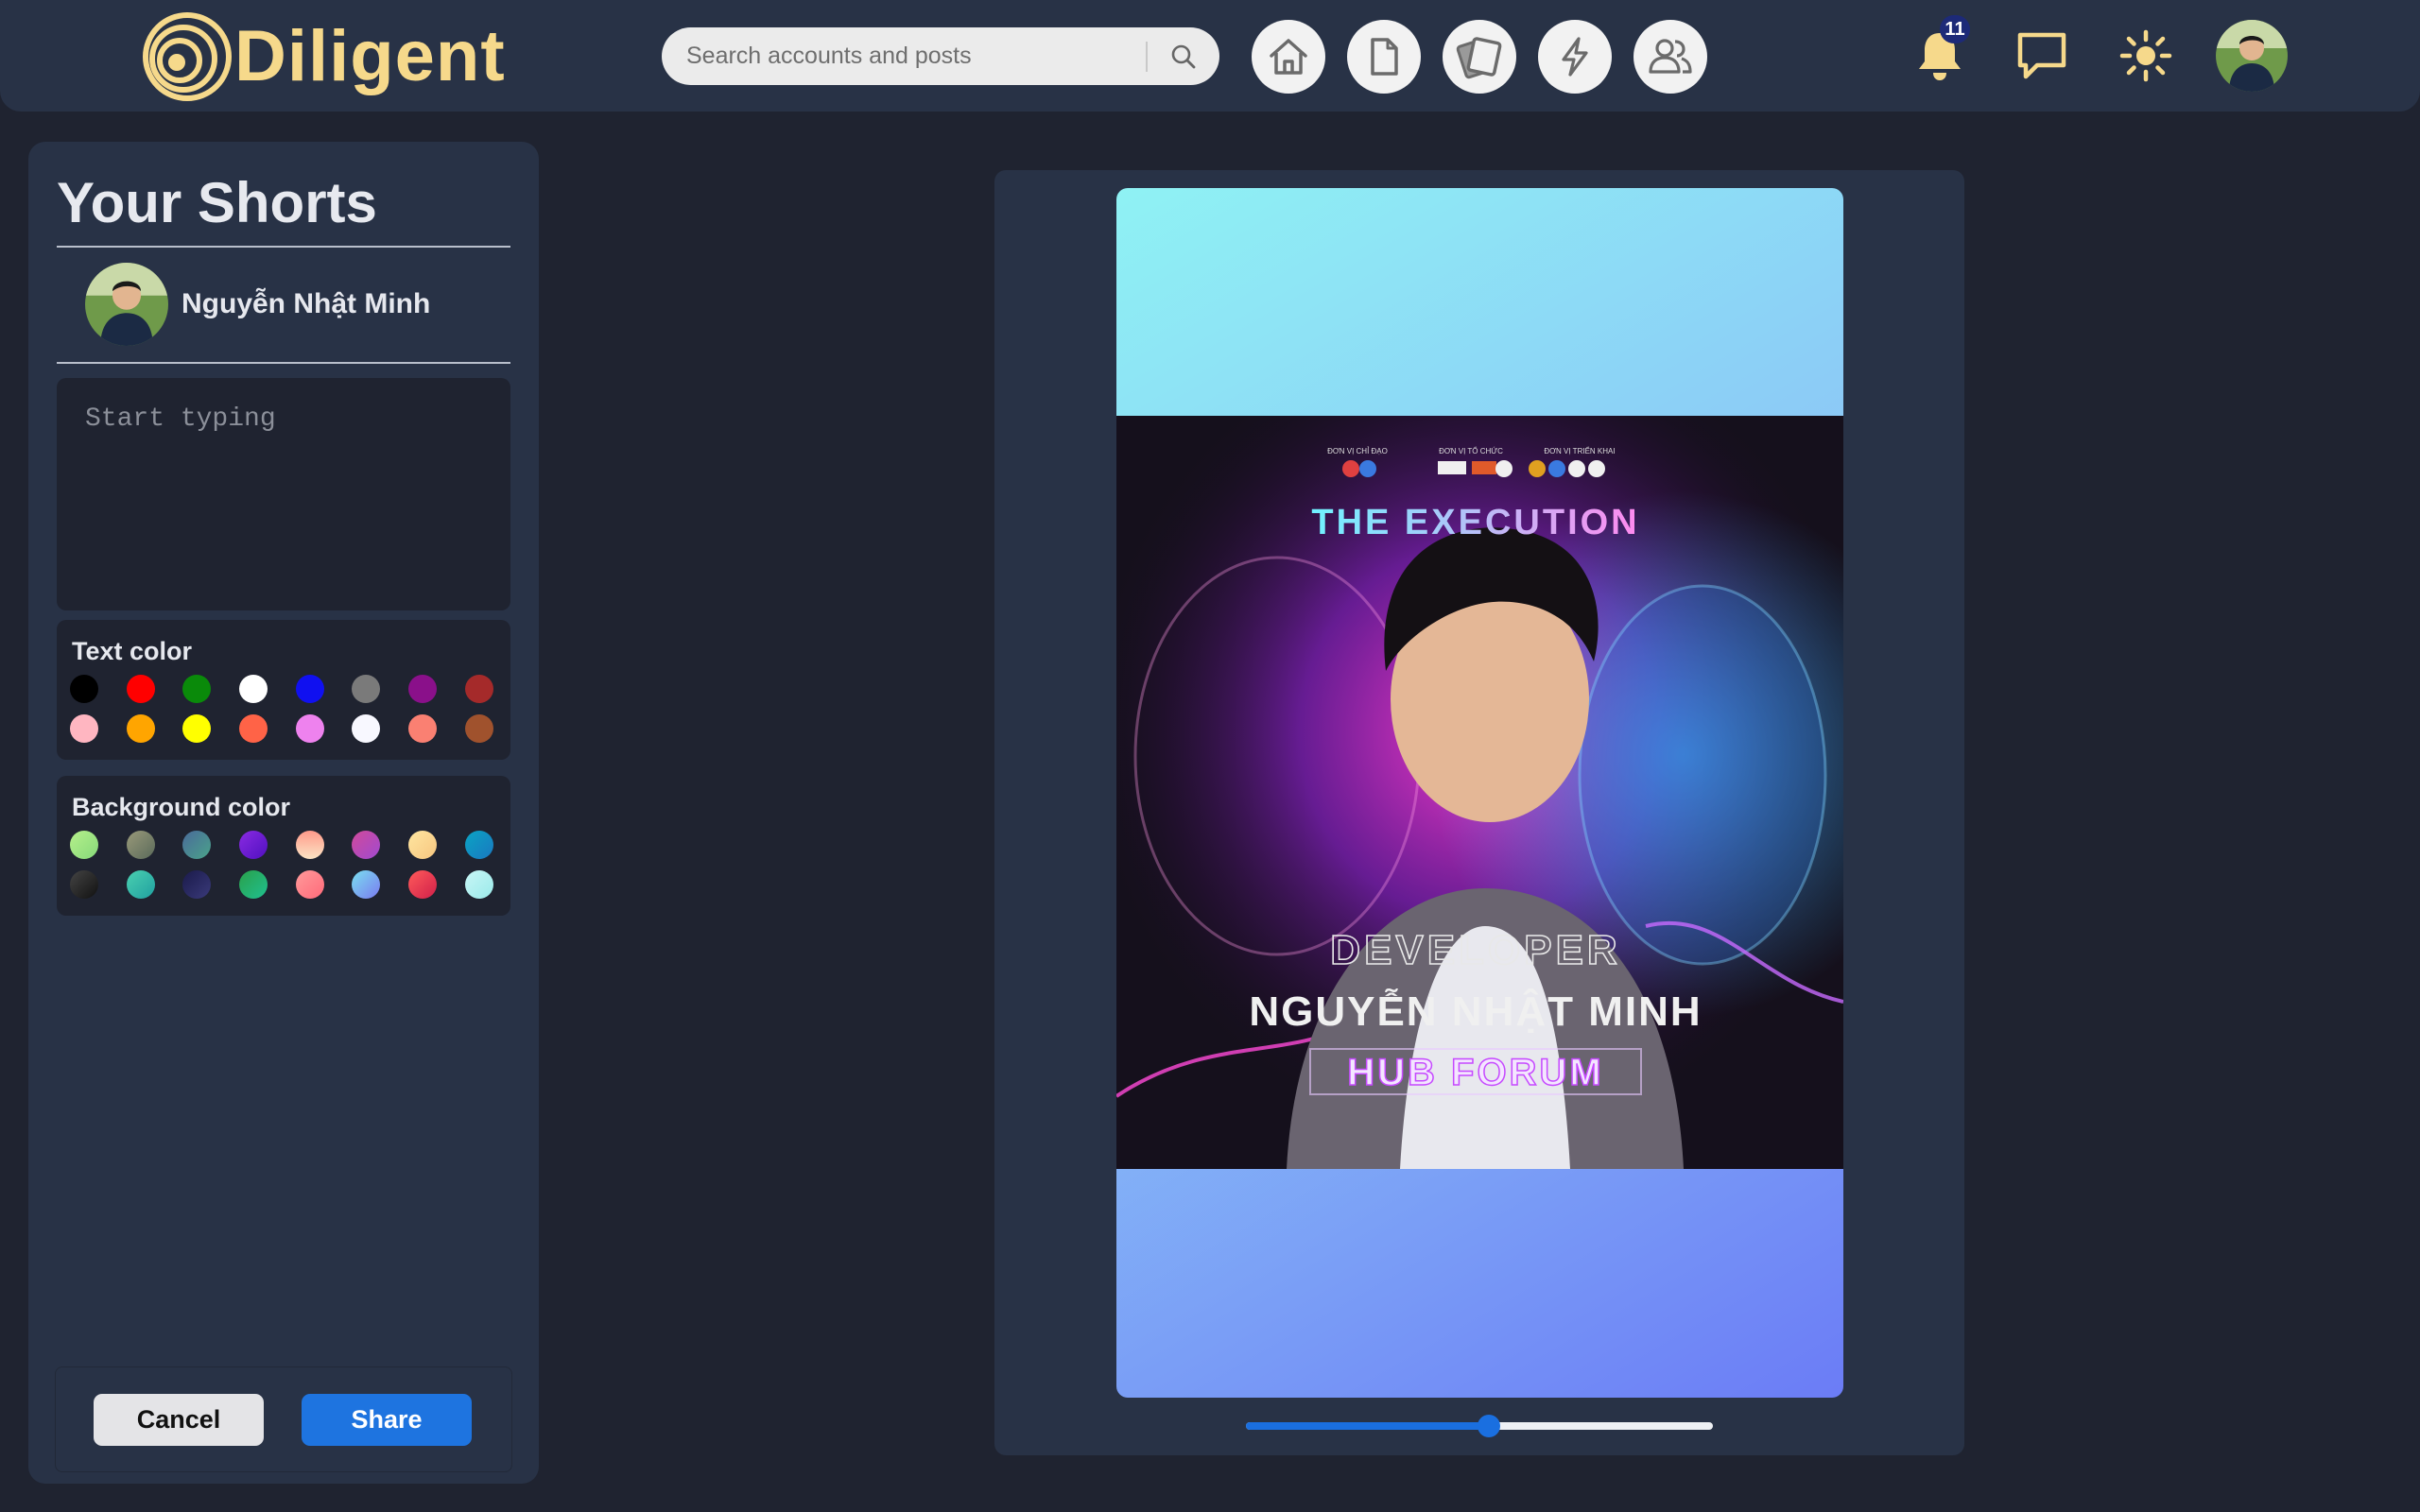  I want to click on zoom-slider, so click(1480, 1426).